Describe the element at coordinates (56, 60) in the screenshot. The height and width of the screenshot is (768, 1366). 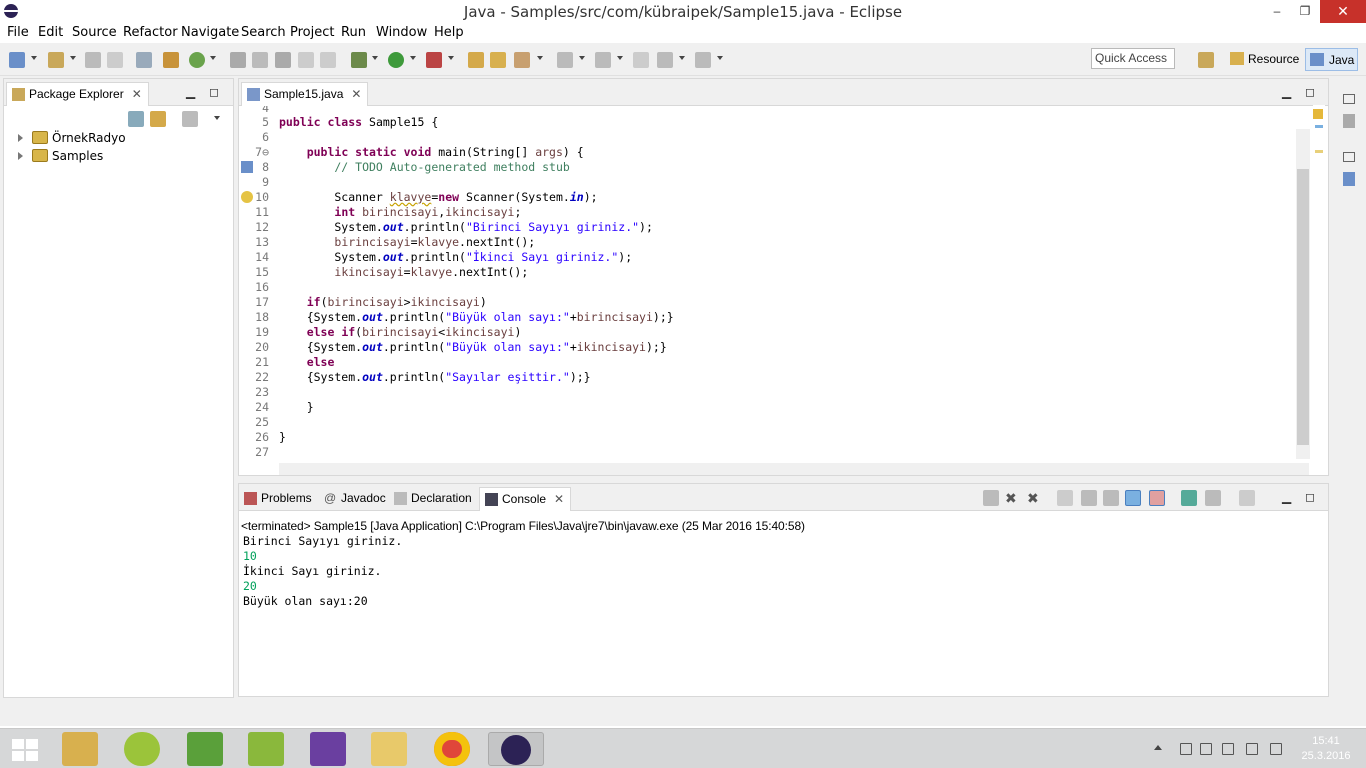
I see `new-package-icon` at that location.